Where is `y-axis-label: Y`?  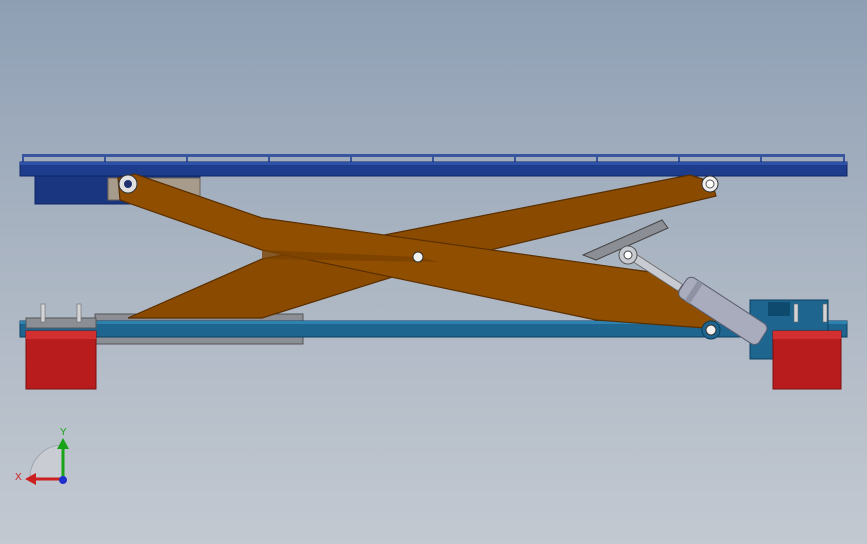
y-axis-label: Y is located at coordinates (63, 432).